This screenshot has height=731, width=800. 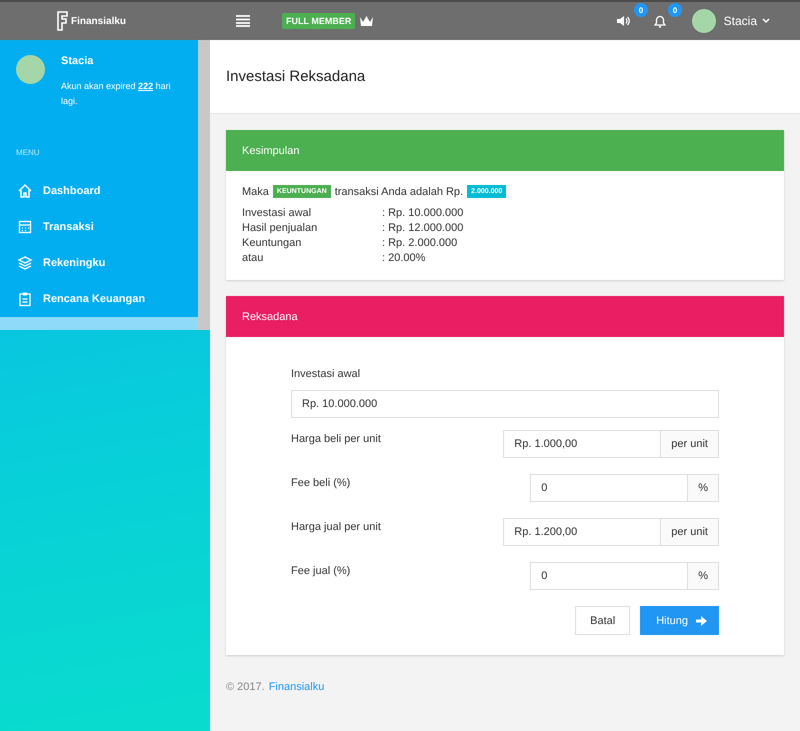 What do you see at coordinates (582, 532) in the screenshot?
I see `input-field: Rp. 1.200,00` at bounding box center [582, 532].